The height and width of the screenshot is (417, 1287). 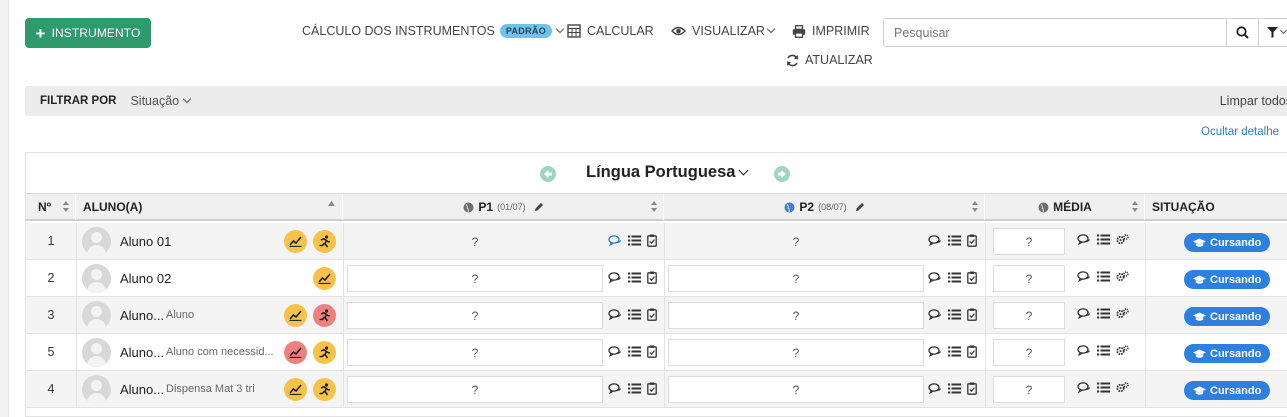 What do you see at coordinates (209, 389) in the screenshot?
I see `student-cell: Aluno... Dispensa Mat 3 tri` at bounding box center [209, 389].